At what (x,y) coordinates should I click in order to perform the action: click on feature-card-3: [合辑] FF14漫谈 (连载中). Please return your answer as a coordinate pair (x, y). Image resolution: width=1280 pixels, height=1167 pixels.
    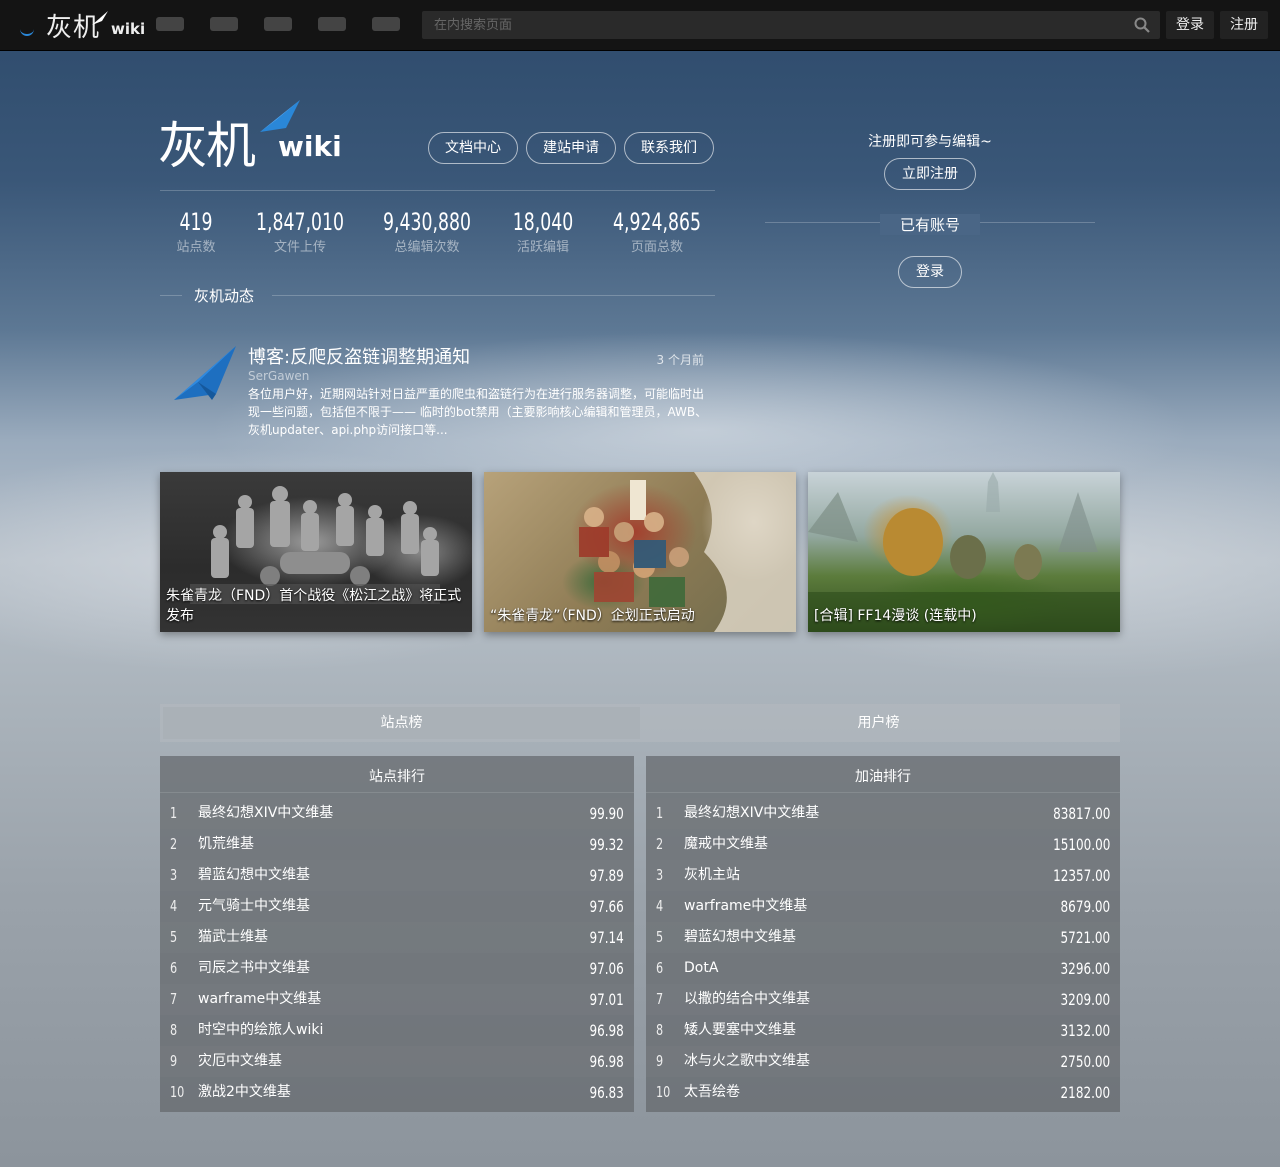
    Looking at the image, I should click on (964, 552).